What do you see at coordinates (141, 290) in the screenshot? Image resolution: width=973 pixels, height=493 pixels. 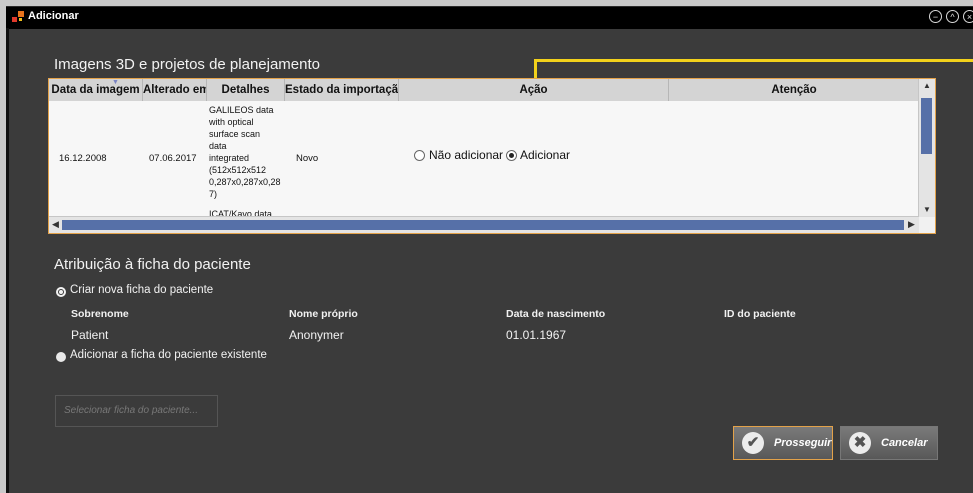 I see `radio-new-patient-label: Criar nova ficha do paciente` at bounding box center [141, 290].